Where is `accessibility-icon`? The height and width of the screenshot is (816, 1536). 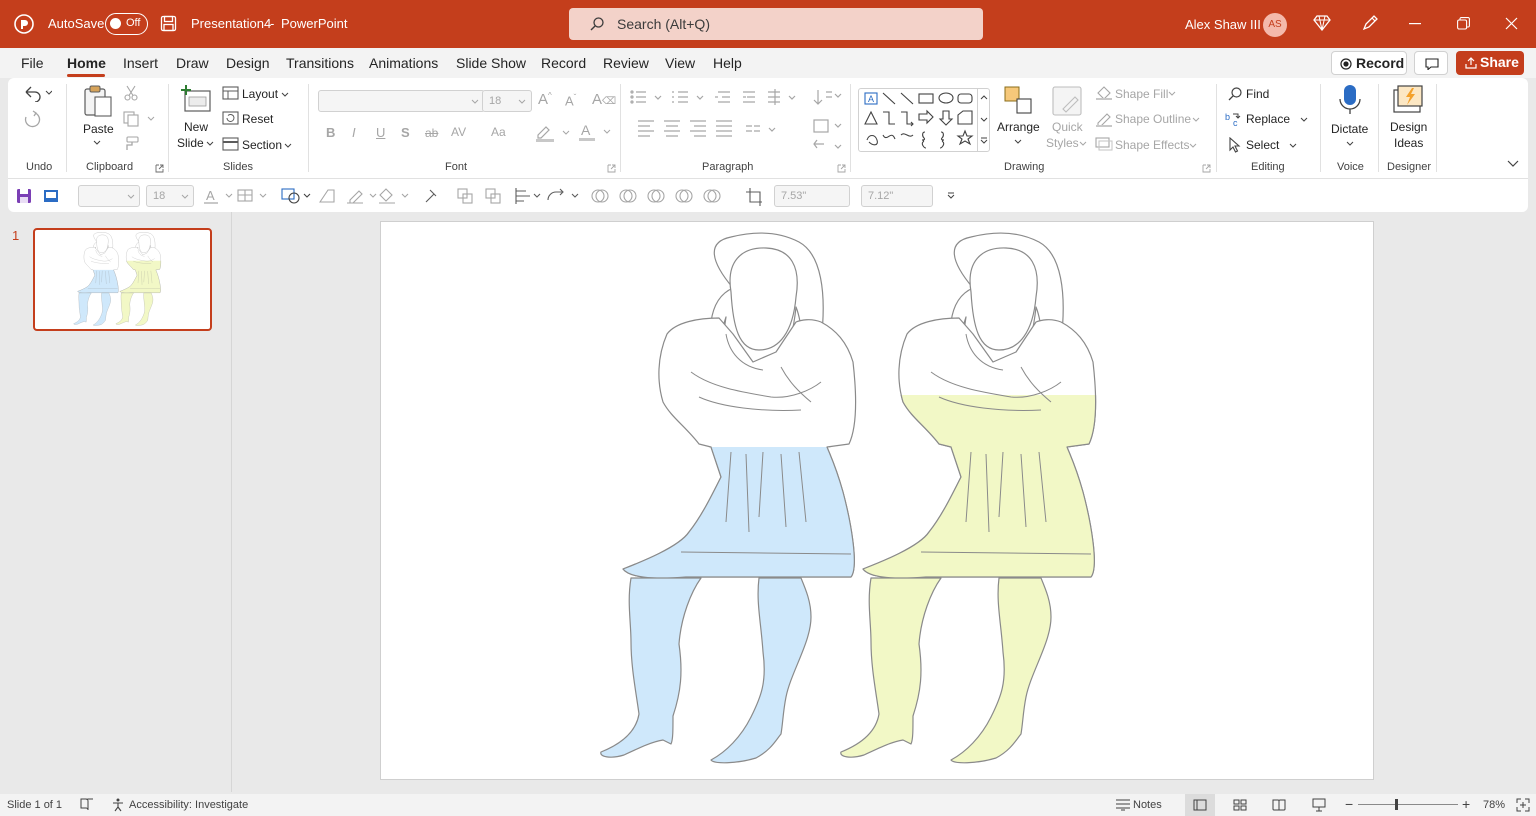
accessibility-icon is located at coordinates (119, 805).